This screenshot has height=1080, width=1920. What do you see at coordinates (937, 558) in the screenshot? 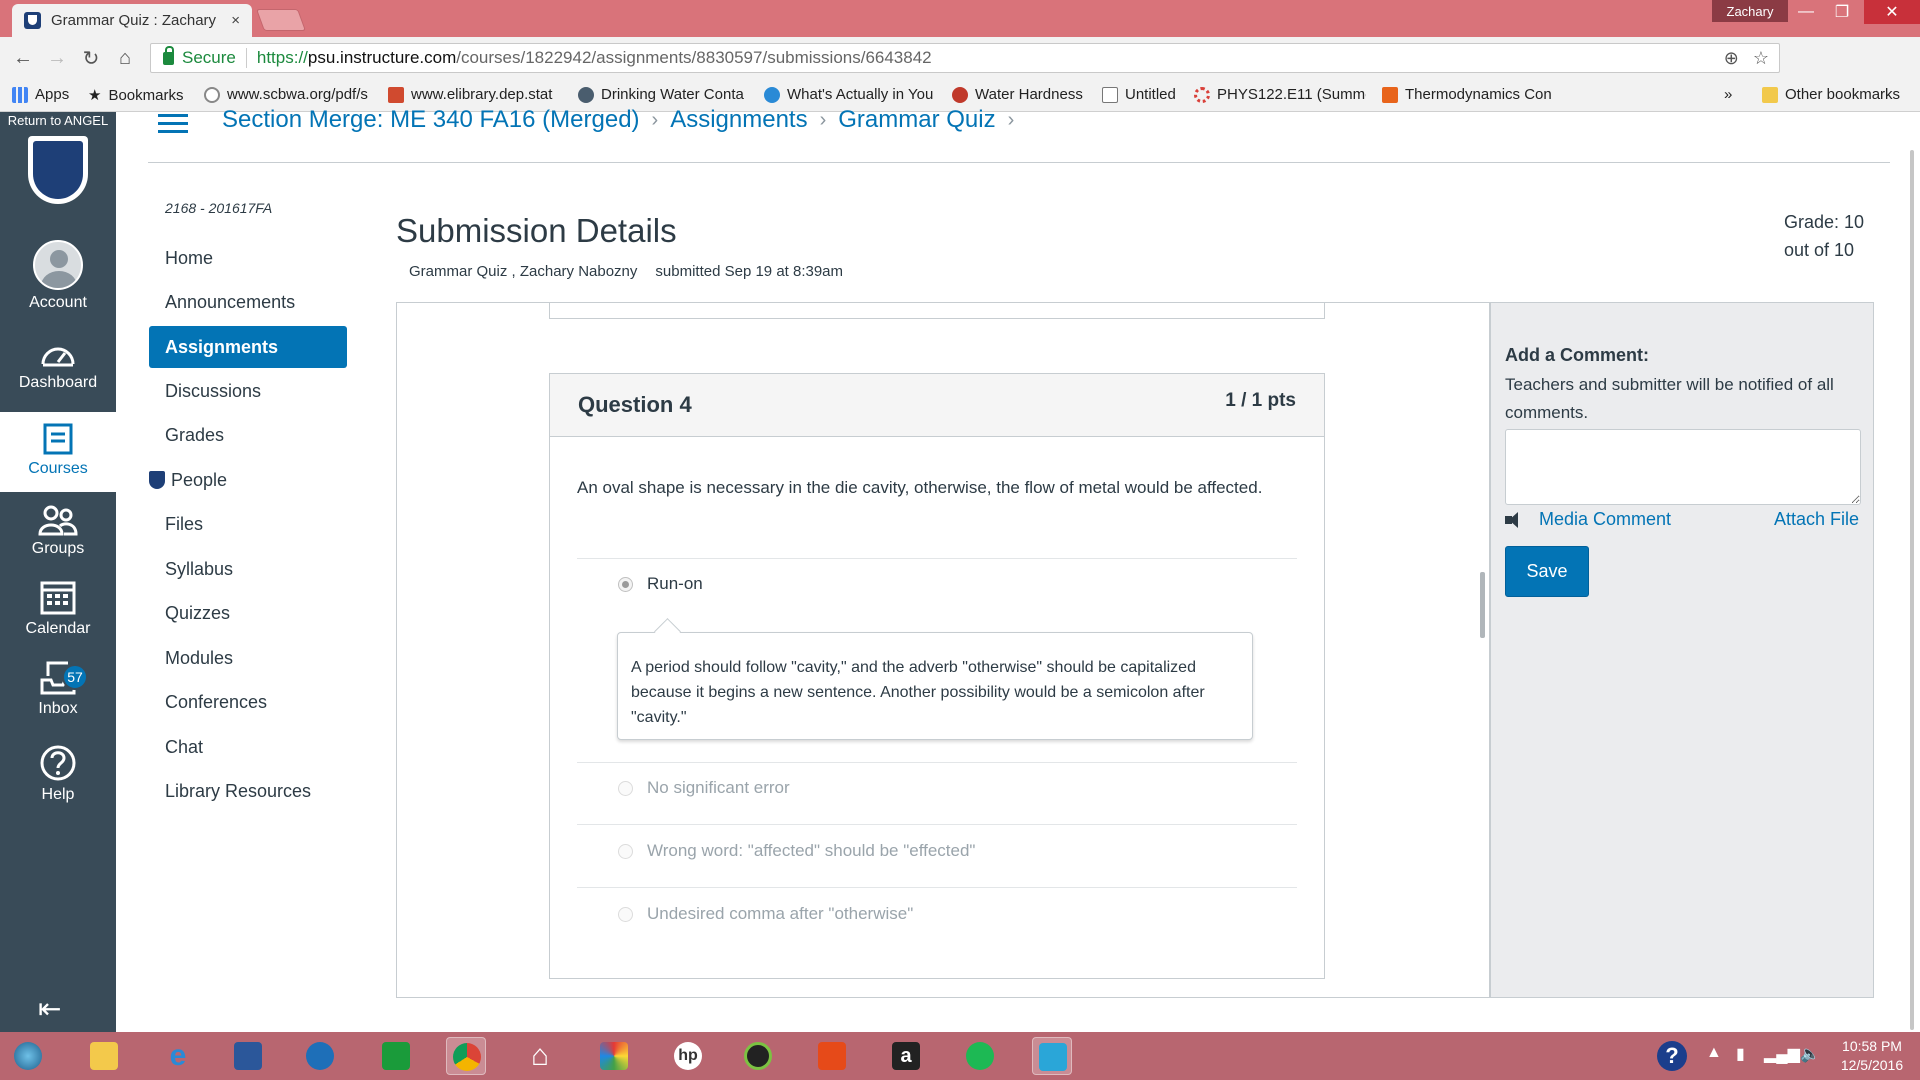
I see `answer-divider` at bounding box center [937, 558].